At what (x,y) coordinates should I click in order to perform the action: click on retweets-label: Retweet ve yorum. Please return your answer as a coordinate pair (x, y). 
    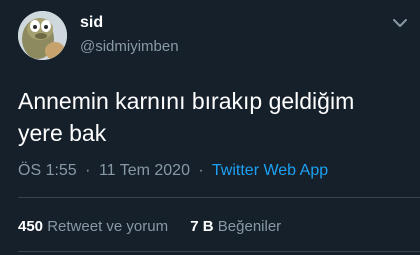
    Looking at the image, I should click on (108, 226).